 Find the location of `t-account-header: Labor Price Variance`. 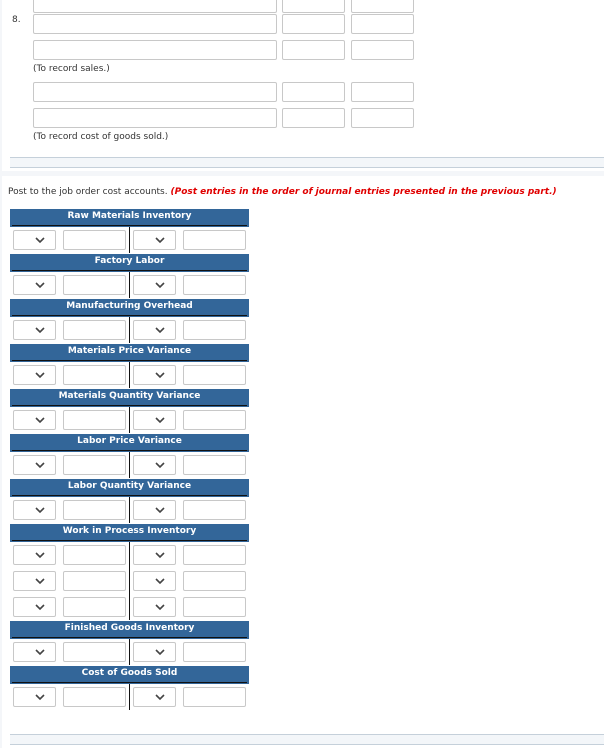

t-account-header: Labor Price Variance is located at coordinates (129, 443).